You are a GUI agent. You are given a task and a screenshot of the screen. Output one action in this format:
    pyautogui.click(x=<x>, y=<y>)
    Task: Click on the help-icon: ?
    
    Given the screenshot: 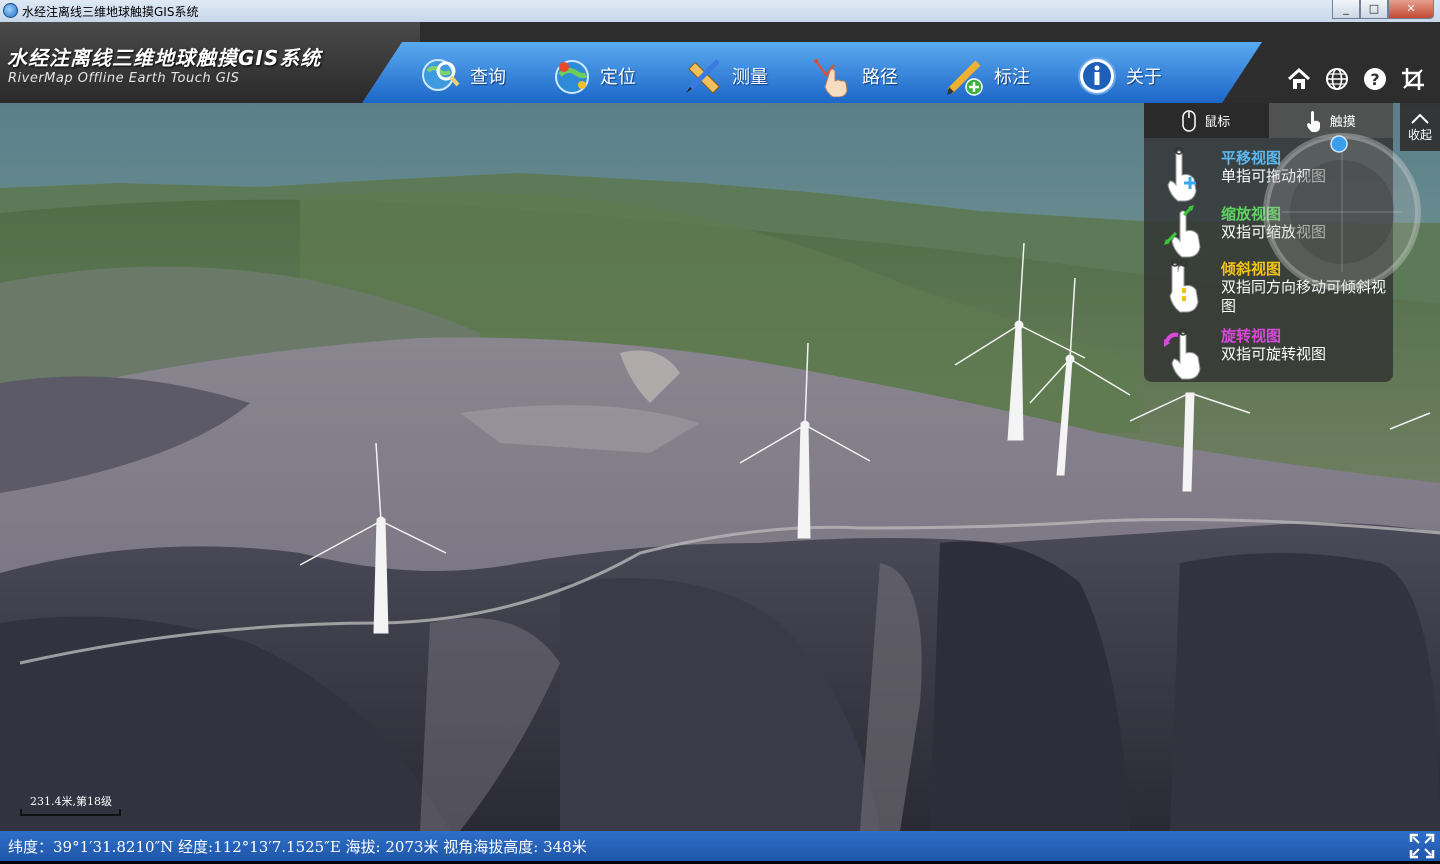 What is the action you would take?
    pyautogui.click(x=1375, y=79)
    